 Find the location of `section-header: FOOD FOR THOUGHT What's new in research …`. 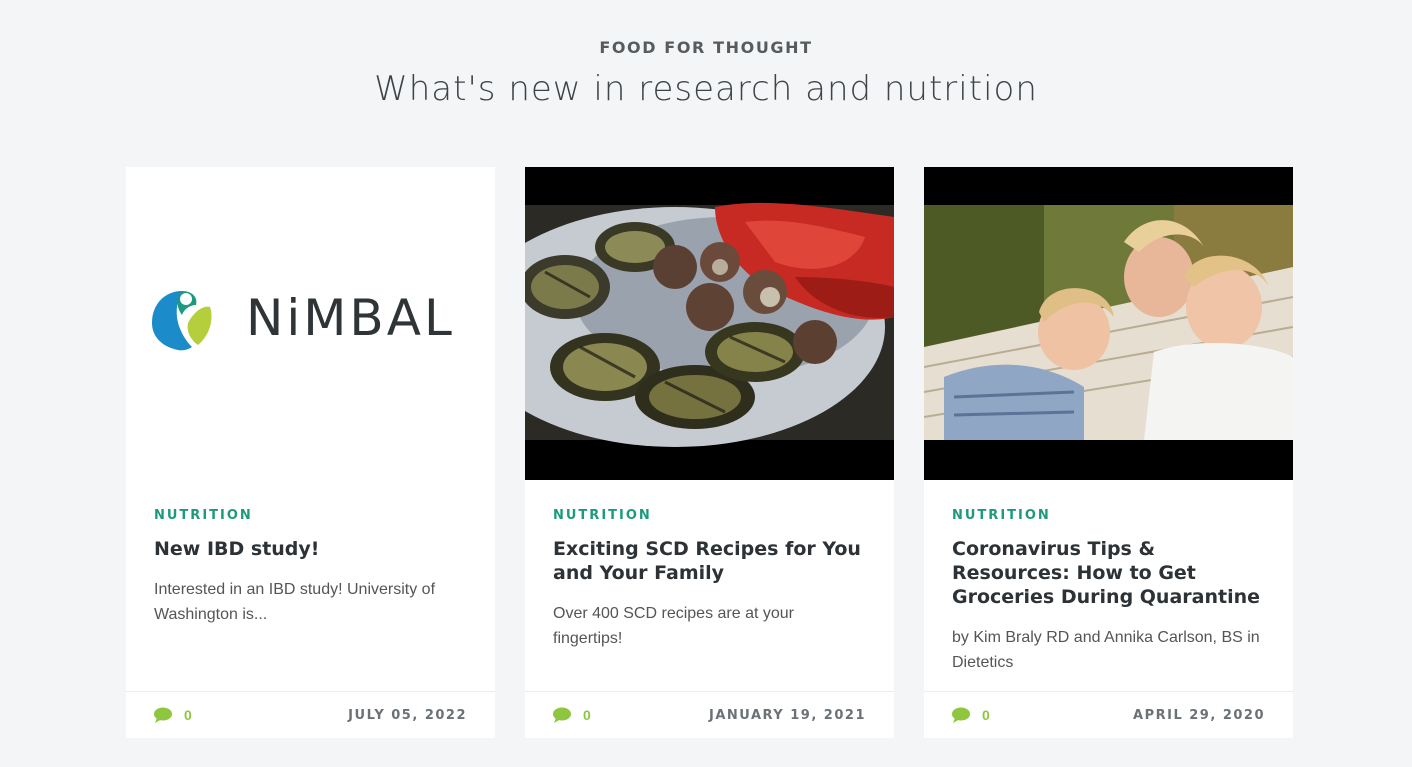

section-header: FOOD FOR THOUGHT What's new in research … is located at coordinates (706, 54).